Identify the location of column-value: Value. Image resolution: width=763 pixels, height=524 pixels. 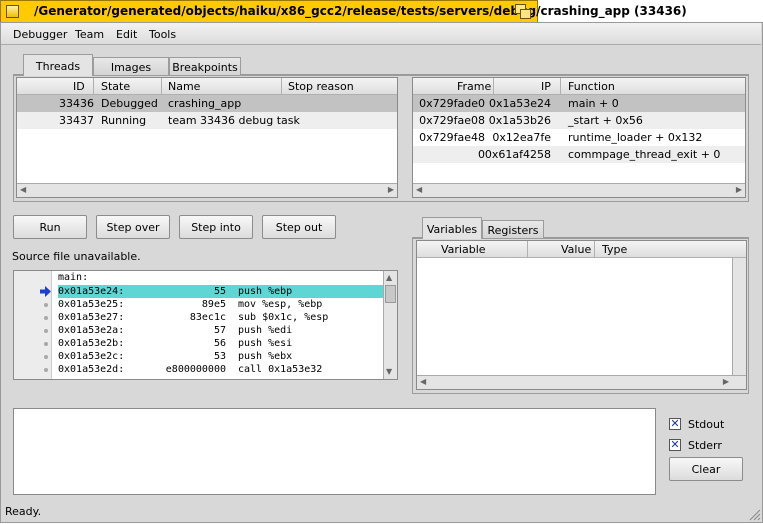
(576, 249).